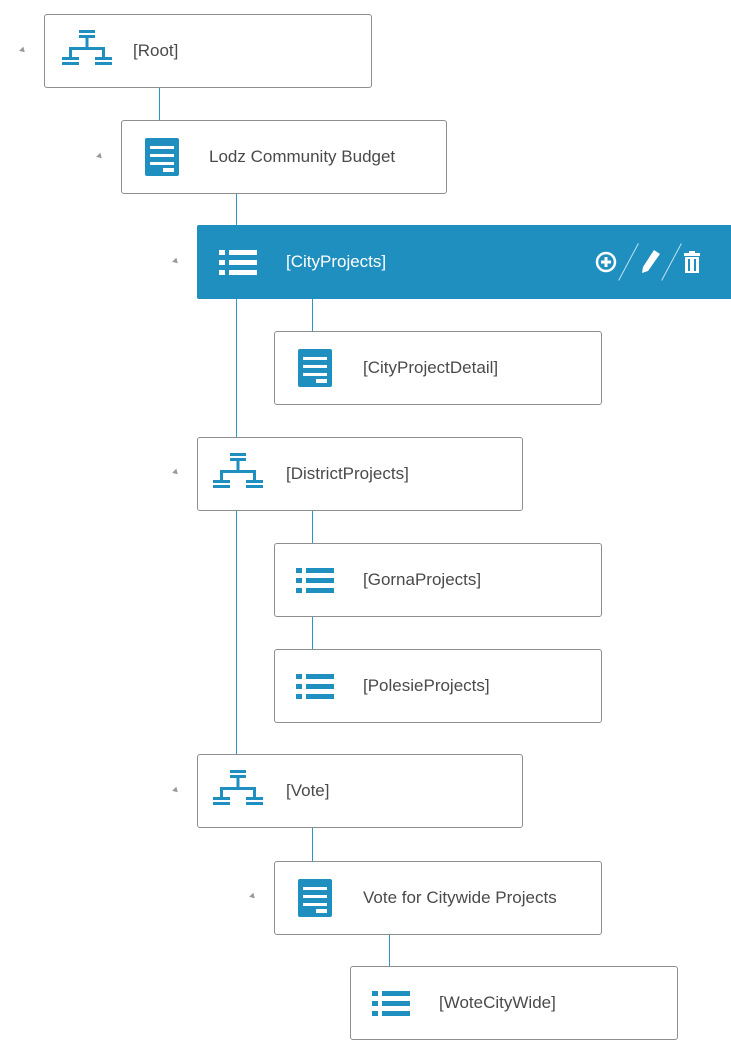 Image resolution: width=731 pixels, height=1040 pixels. I want to click on edit-icon, so click(650, 262).